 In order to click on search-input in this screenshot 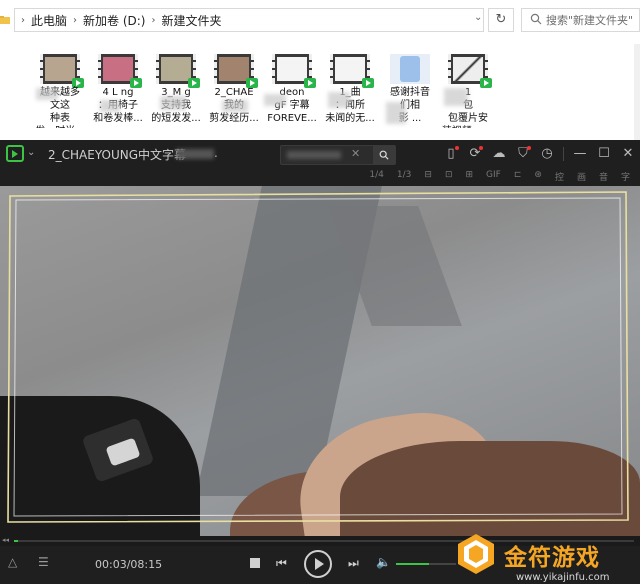, I will do `click(591, 20)`.